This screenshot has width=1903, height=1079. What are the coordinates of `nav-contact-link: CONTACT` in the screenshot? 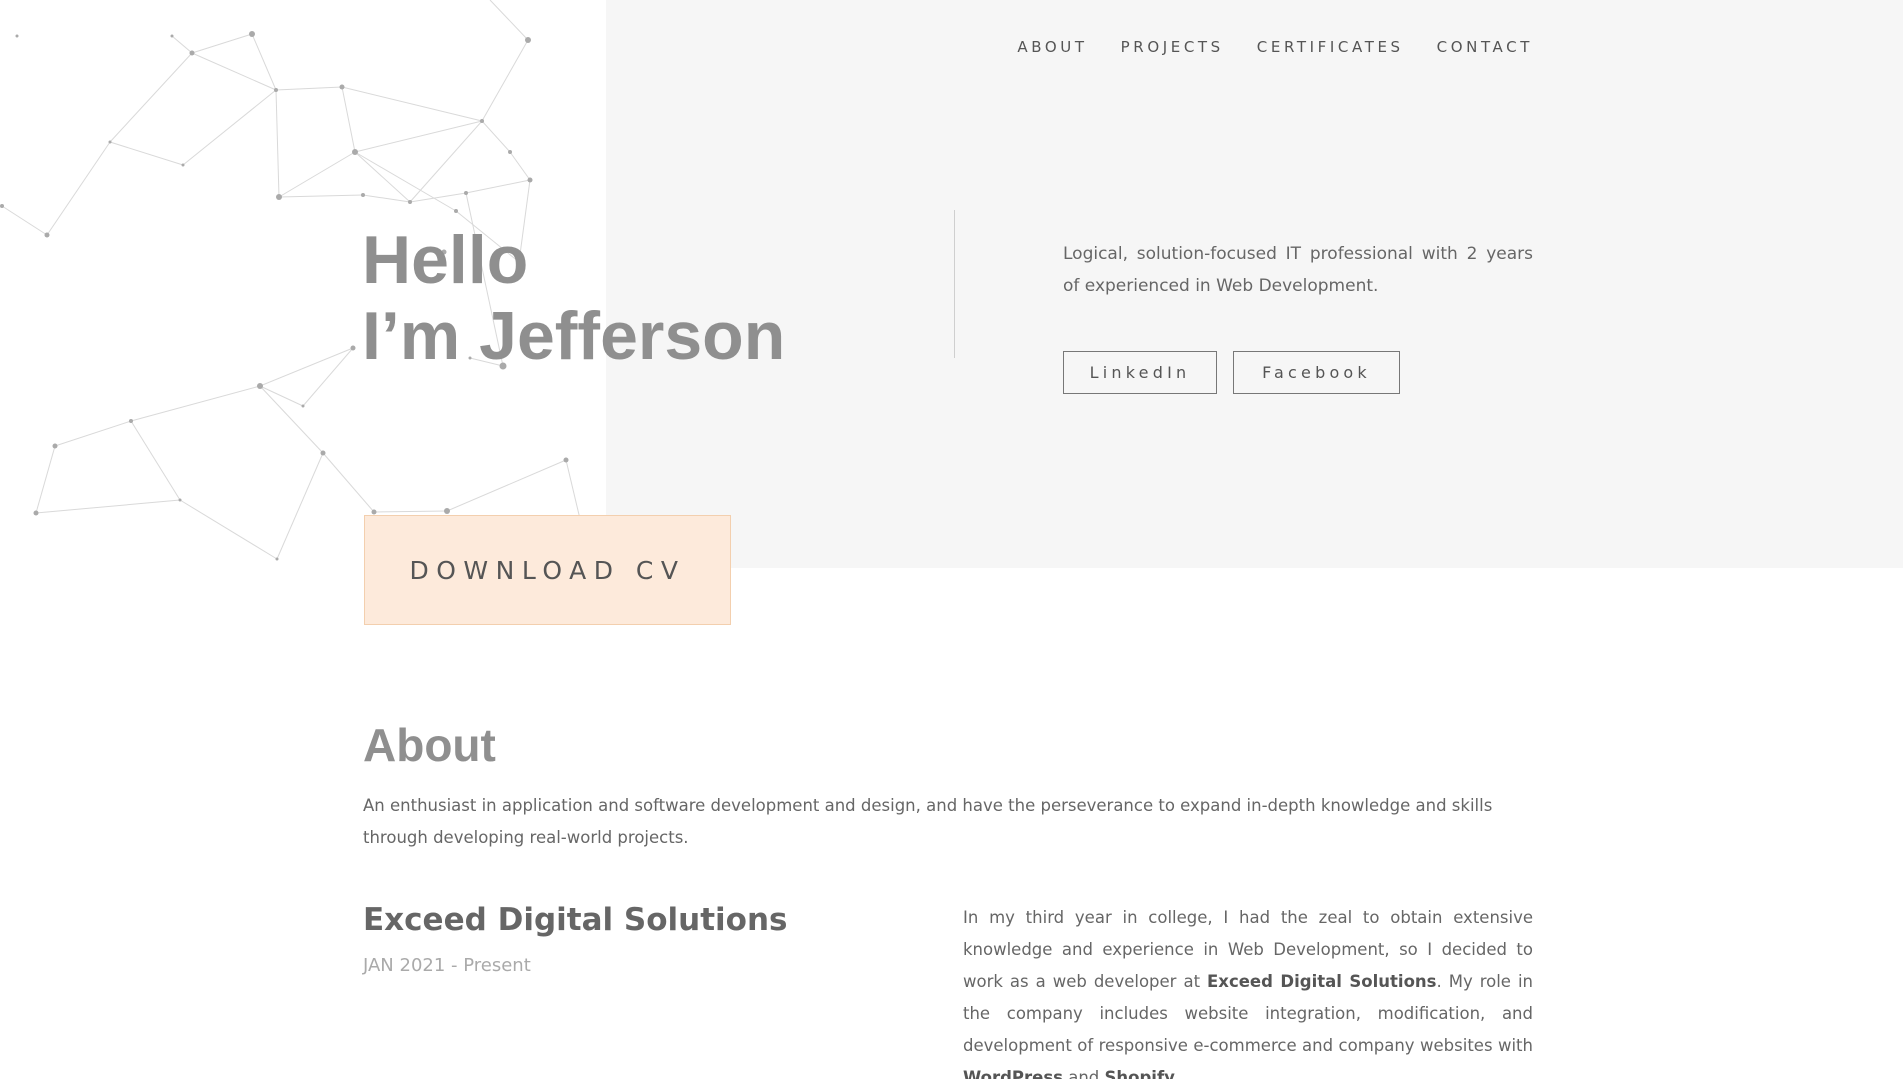 It's located at (1485, 47).